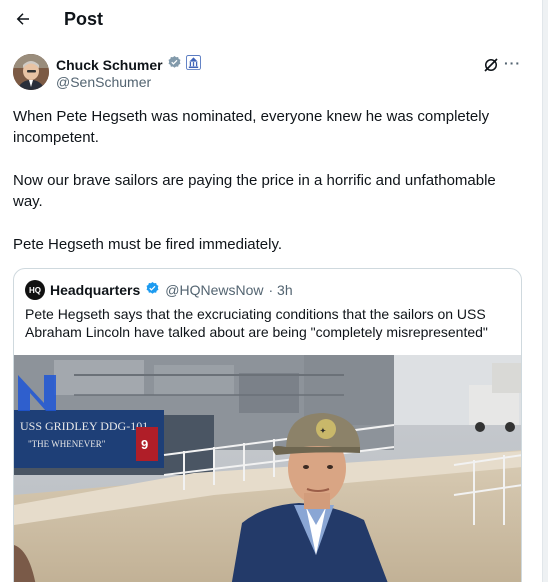  Describe the element at coordinates (214, 290) in the screenshot. I see `quoted-author-handle: @HQNewsNow` at that location.